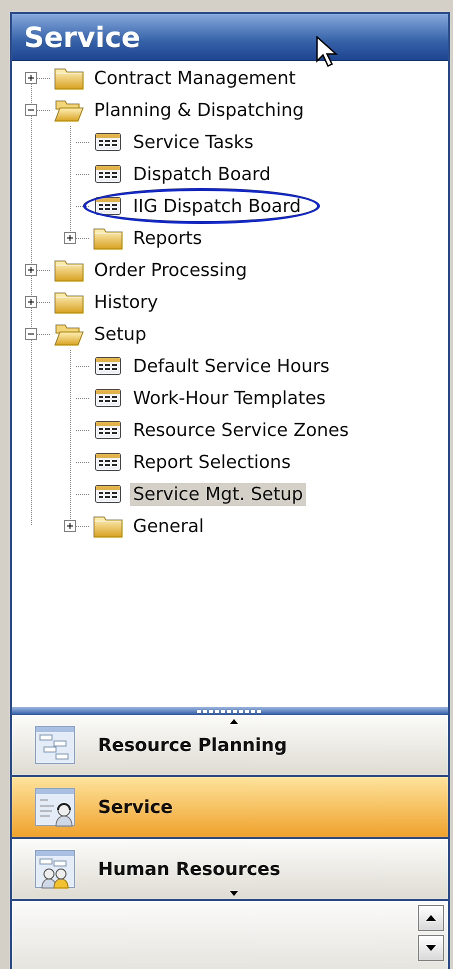 The width and height of the screenshot is (453, 969). Describe the element at coordinates (193, 142) in the screenshot. I see `tree-item: Service Tasks` at that location.